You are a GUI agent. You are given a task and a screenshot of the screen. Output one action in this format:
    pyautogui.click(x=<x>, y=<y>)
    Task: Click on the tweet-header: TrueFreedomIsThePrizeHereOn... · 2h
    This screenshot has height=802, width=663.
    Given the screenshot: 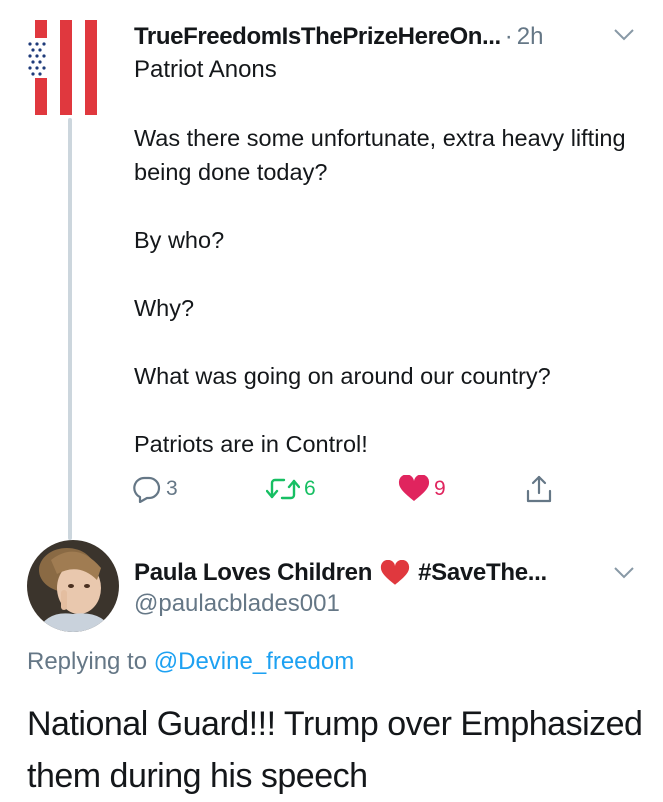 What is the action you would take?
    pyautogui.click(x=389, y=37)
    